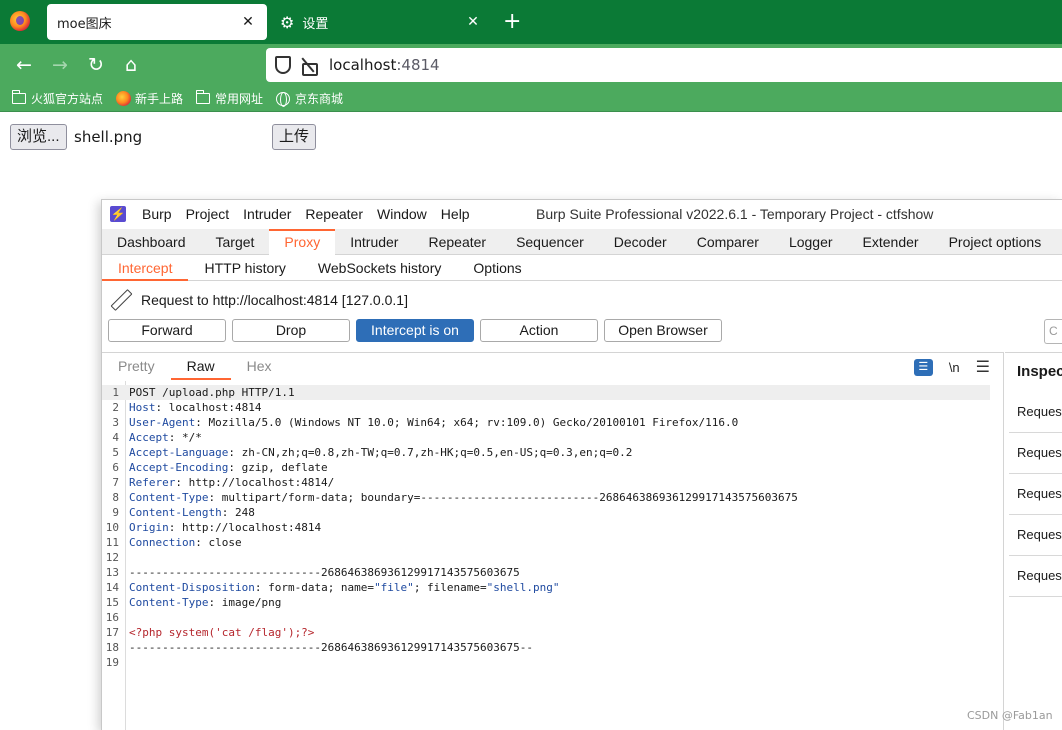 The image size is (1062, 730). I want to click on tab-extender: Extender, so click(891, 242).